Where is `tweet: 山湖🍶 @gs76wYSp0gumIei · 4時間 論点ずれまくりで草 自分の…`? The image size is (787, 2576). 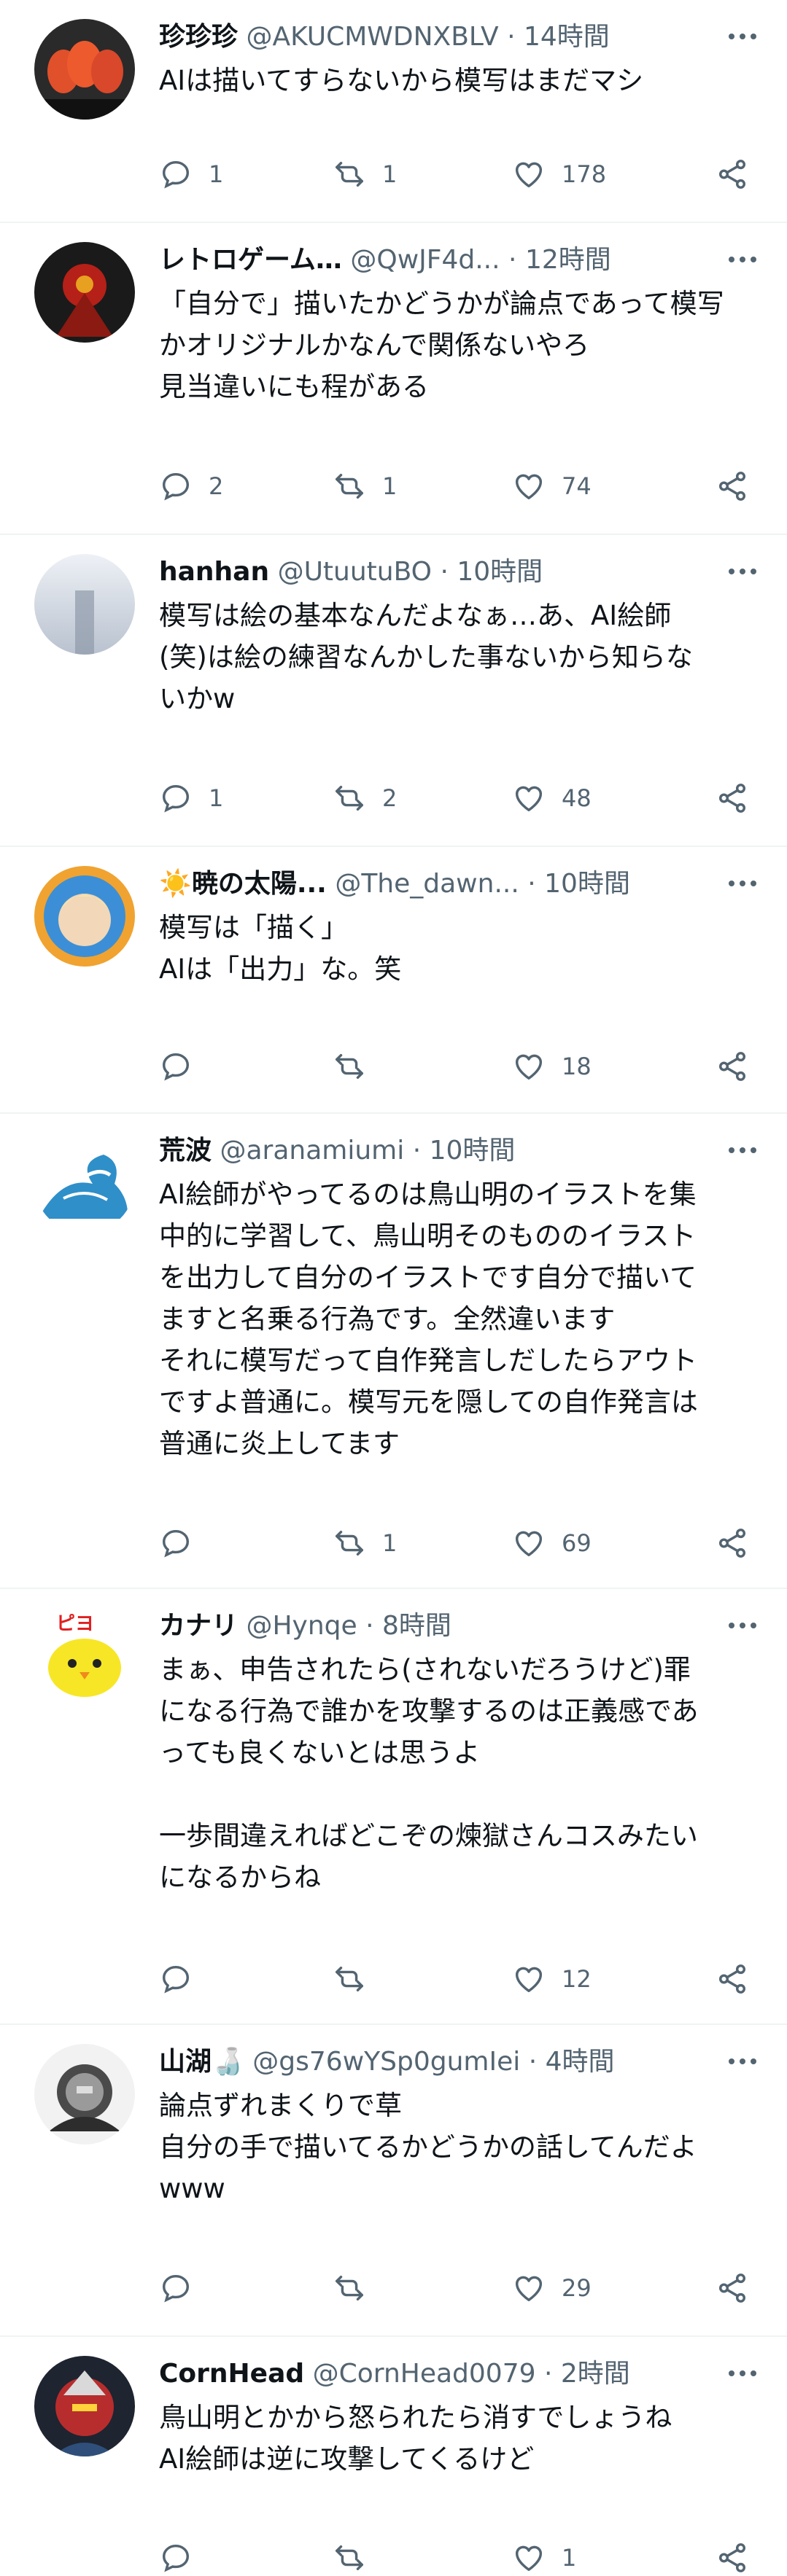 tweet: 山湖🍶 @gs76wYSp0gumIei · 4時間 論点ずれまくりで草 自分の… is located at coordinates (393, 2181).